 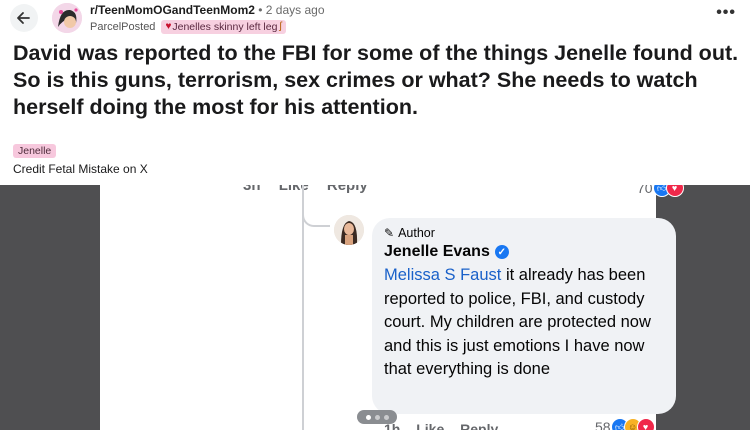 I want to click on like-link: Like, so click(x=430, y=425).